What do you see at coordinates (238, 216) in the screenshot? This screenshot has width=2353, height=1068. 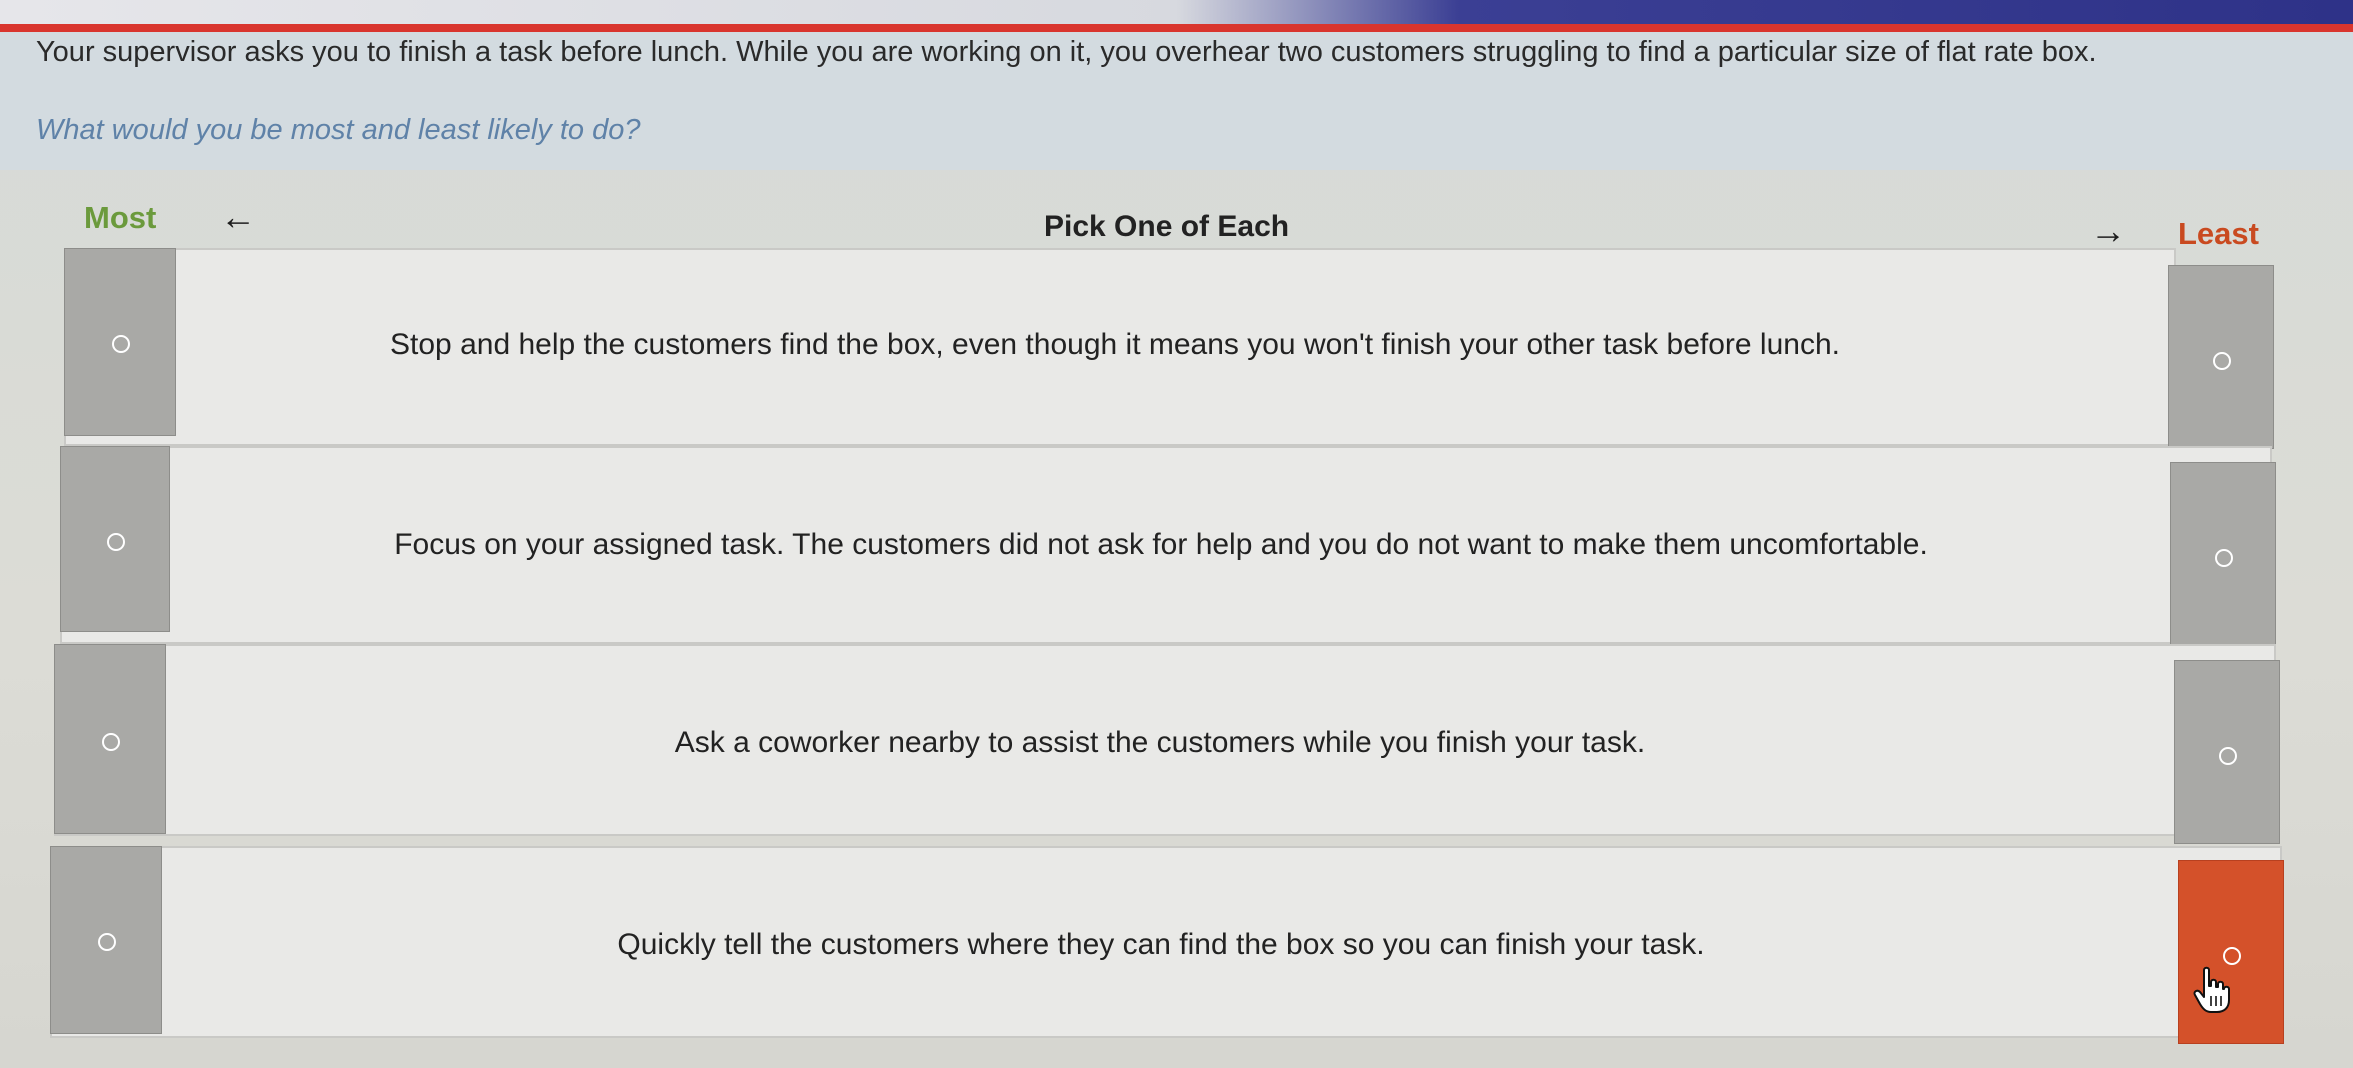 I see `arrow-left-icon: ←` at bounding box center [238, 216].